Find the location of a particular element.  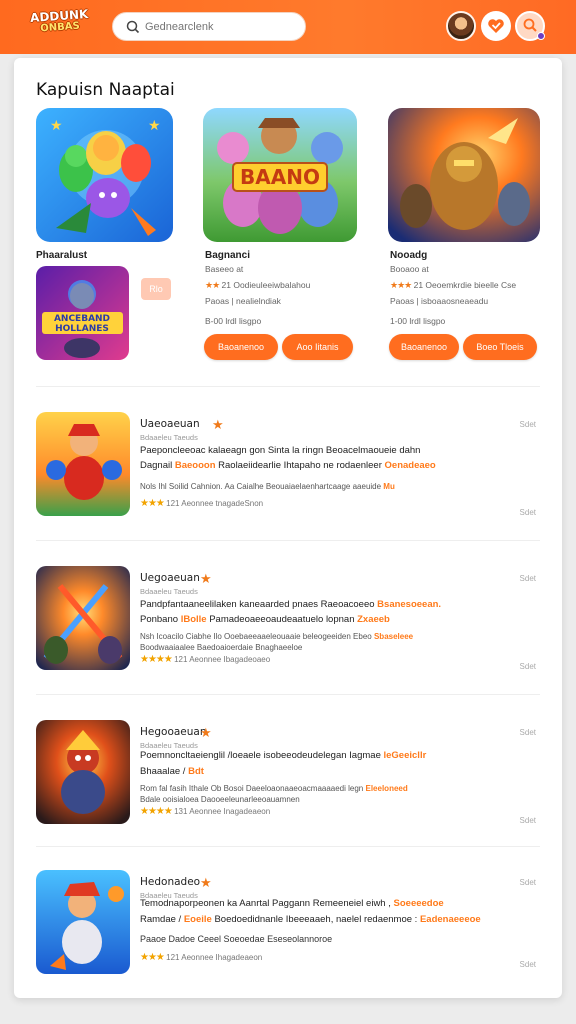

svg-text: HOLLANES is located at coordinates (82, 329).